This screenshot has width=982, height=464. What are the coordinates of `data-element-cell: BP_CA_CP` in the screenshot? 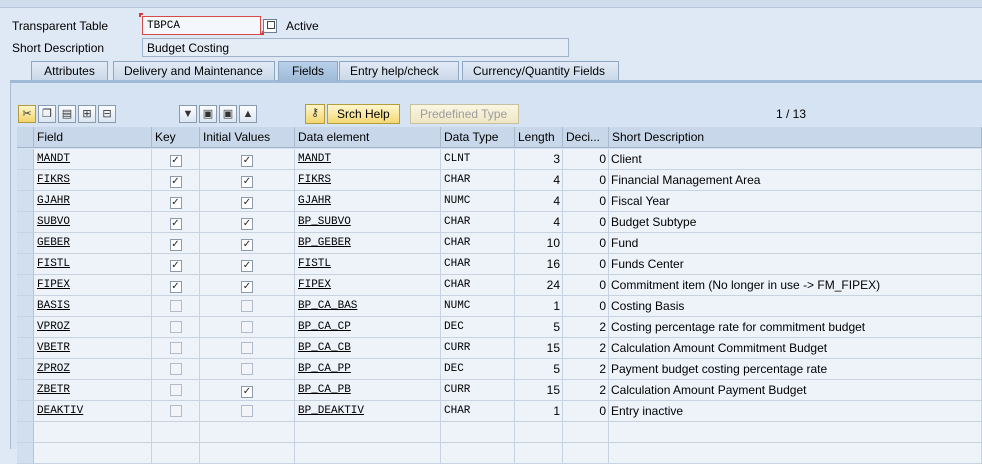 It's located at (368, 327).